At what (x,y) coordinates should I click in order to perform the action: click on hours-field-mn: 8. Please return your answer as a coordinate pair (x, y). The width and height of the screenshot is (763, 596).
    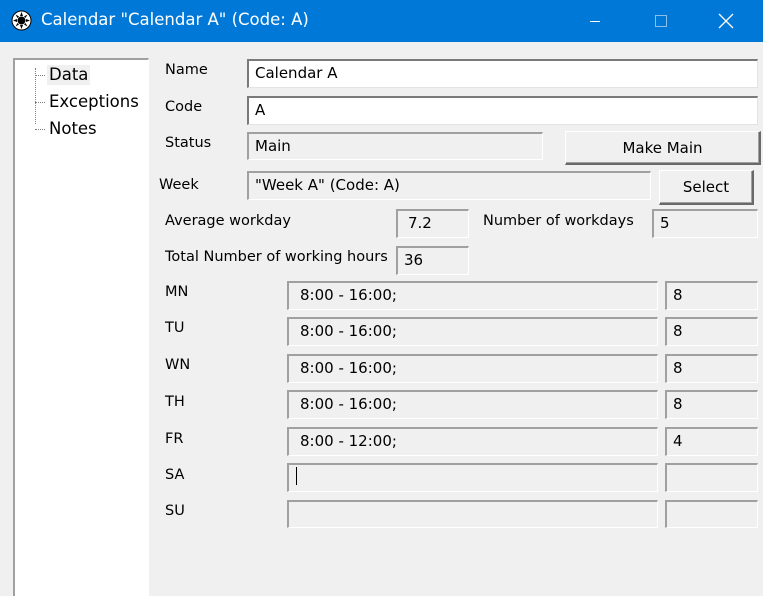
    Looking at the image, I should click on (711, 295).